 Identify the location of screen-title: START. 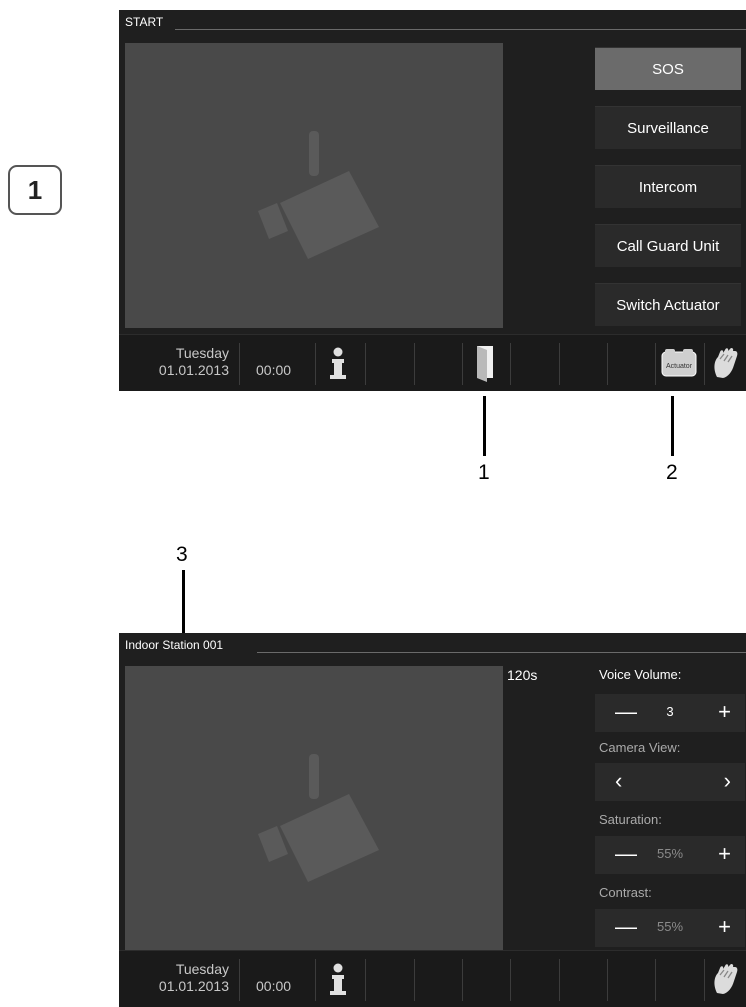
(144, 22).